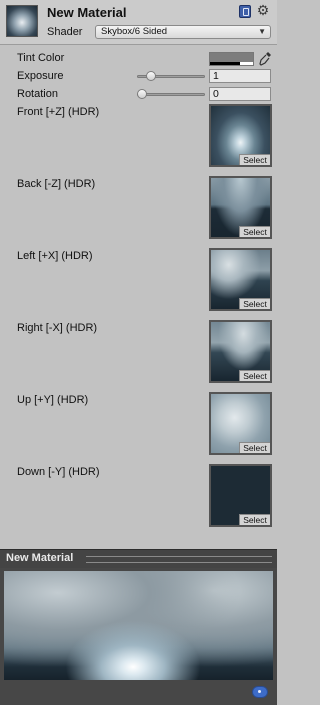  What do you see at coordinates (58, 472) in the screenshot?
I see `texture-label-down: Down [-Y] (HDR)` at bounding box center [58, 472].